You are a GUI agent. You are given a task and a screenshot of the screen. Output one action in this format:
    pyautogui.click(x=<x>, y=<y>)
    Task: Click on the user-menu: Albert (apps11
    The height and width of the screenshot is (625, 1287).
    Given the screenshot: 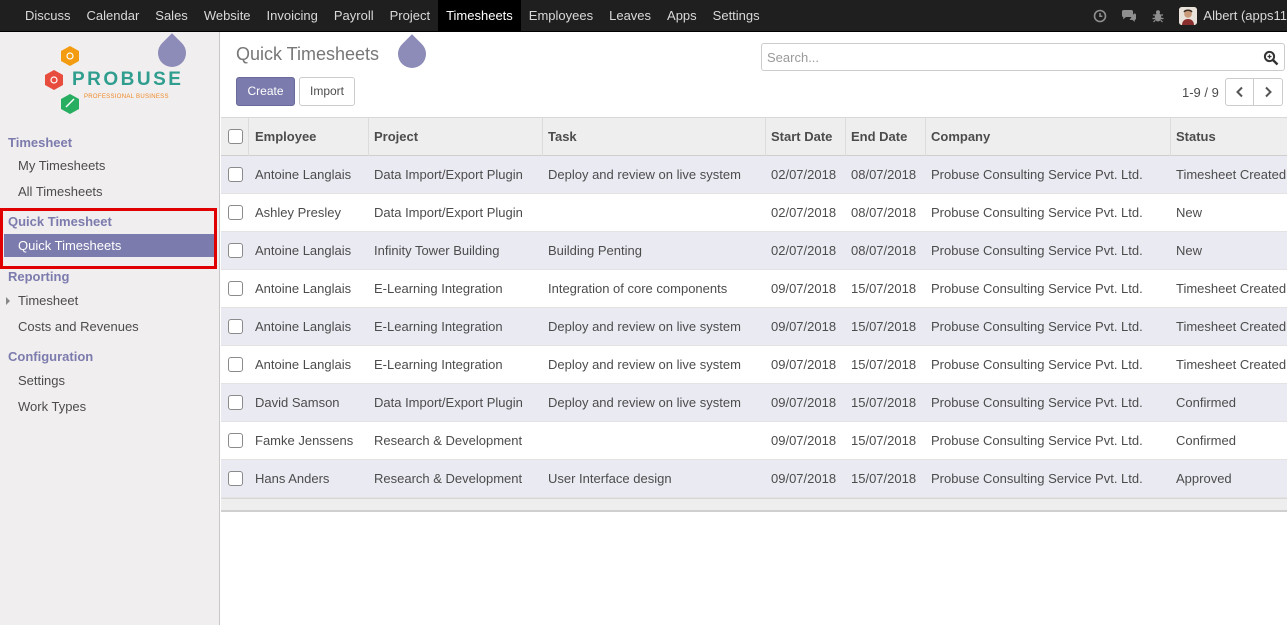 What is the action you would take?
    pyautogui.click(x=1229, y=15)
    